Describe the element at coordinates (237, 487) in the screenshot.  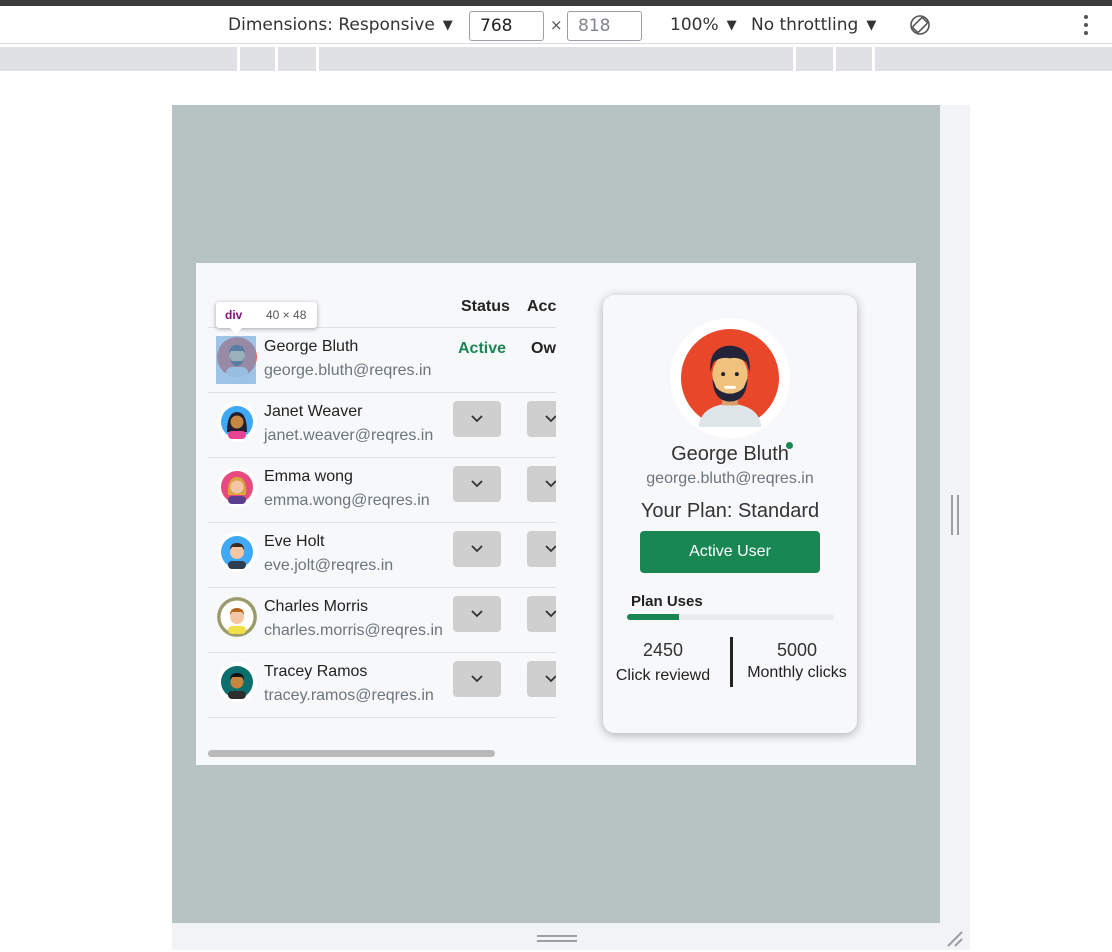
I see `emma-avatar` at that location.